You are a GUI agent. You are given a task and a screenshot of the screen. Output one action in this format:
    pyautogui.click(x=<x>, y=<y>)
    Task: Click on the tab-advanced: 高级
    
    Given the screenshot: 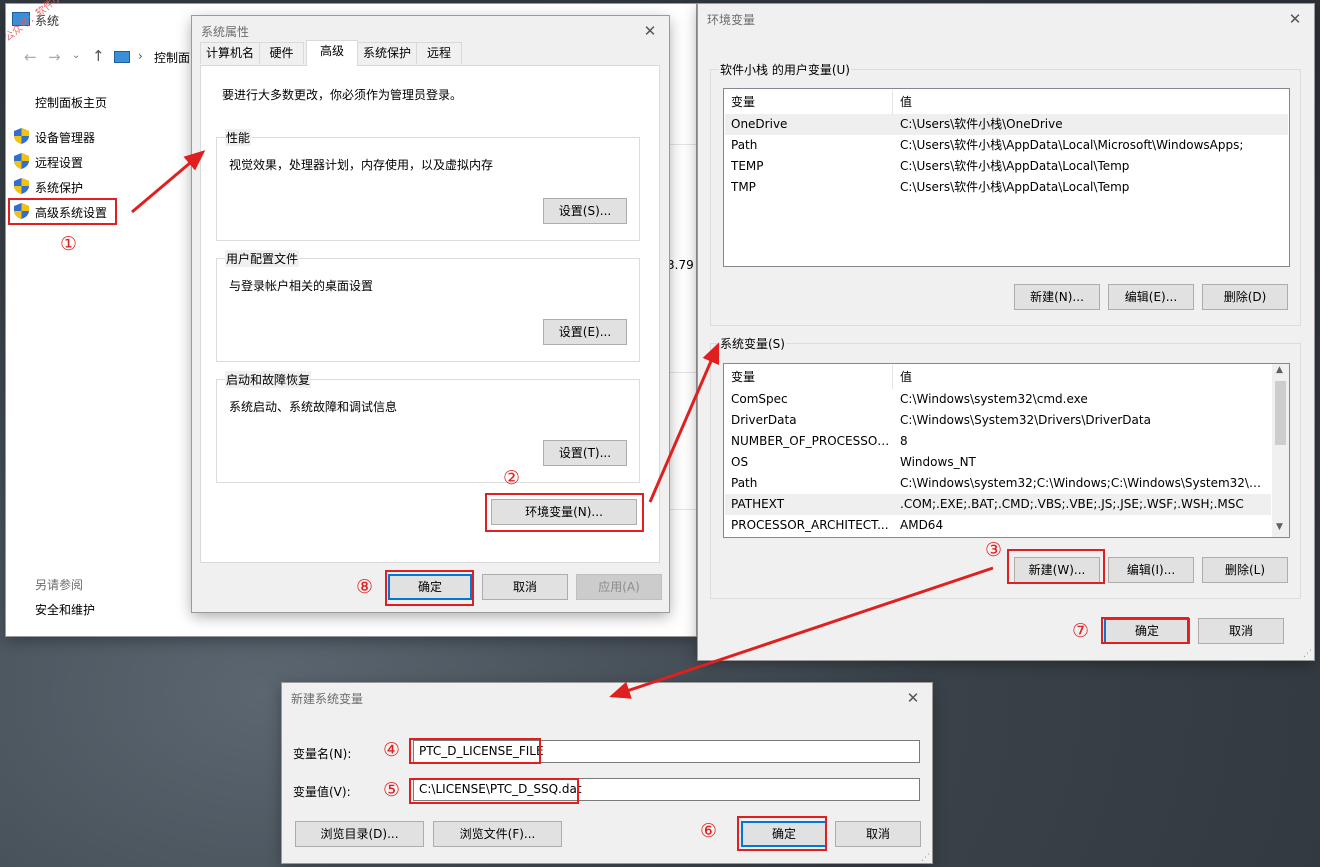 What is the action you would take?
    pyautogui.click(x=332, y=53)
    